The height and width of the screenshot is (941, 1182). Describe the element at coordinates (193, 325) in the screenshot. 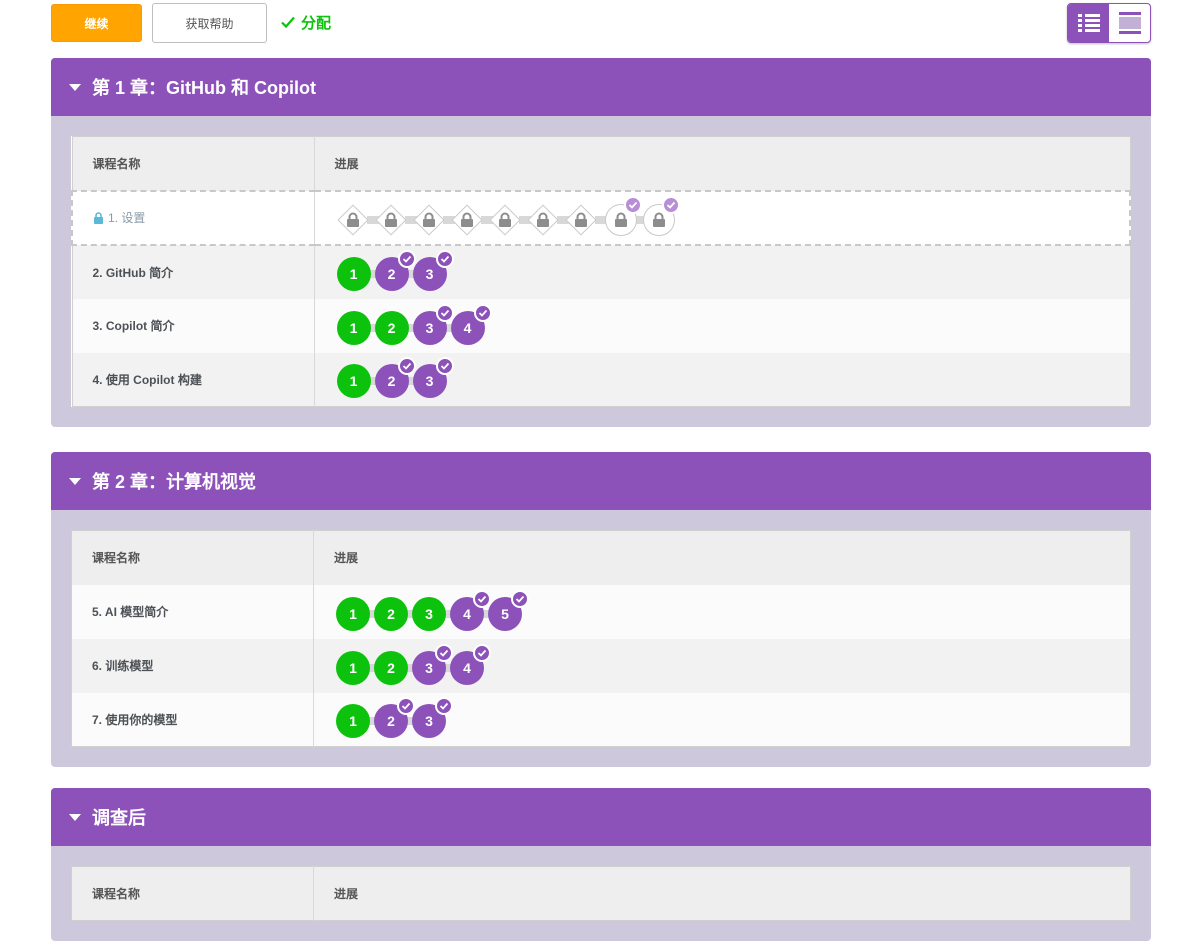

I see `lesson-cell: 3. Copilot 简介` at that location.